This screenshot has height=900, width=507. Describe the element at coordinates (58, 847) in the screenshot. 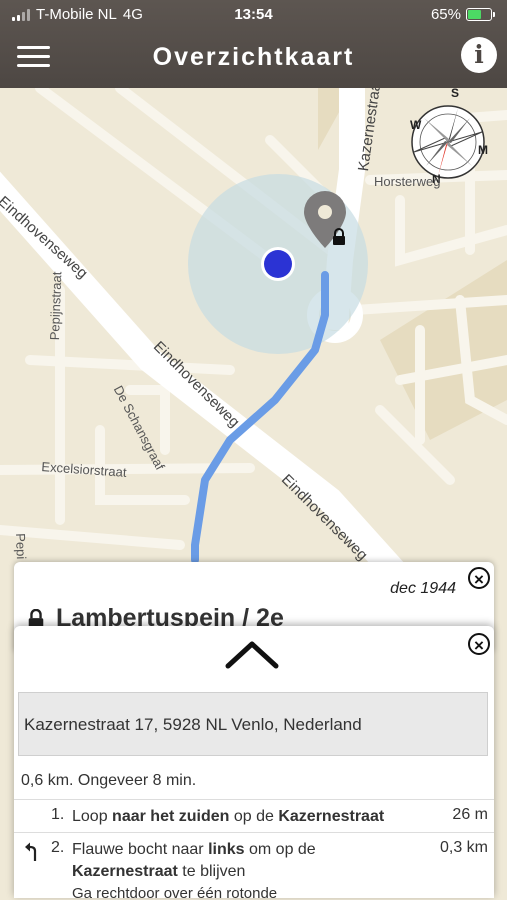

I see `step-number: 2.` at that location.